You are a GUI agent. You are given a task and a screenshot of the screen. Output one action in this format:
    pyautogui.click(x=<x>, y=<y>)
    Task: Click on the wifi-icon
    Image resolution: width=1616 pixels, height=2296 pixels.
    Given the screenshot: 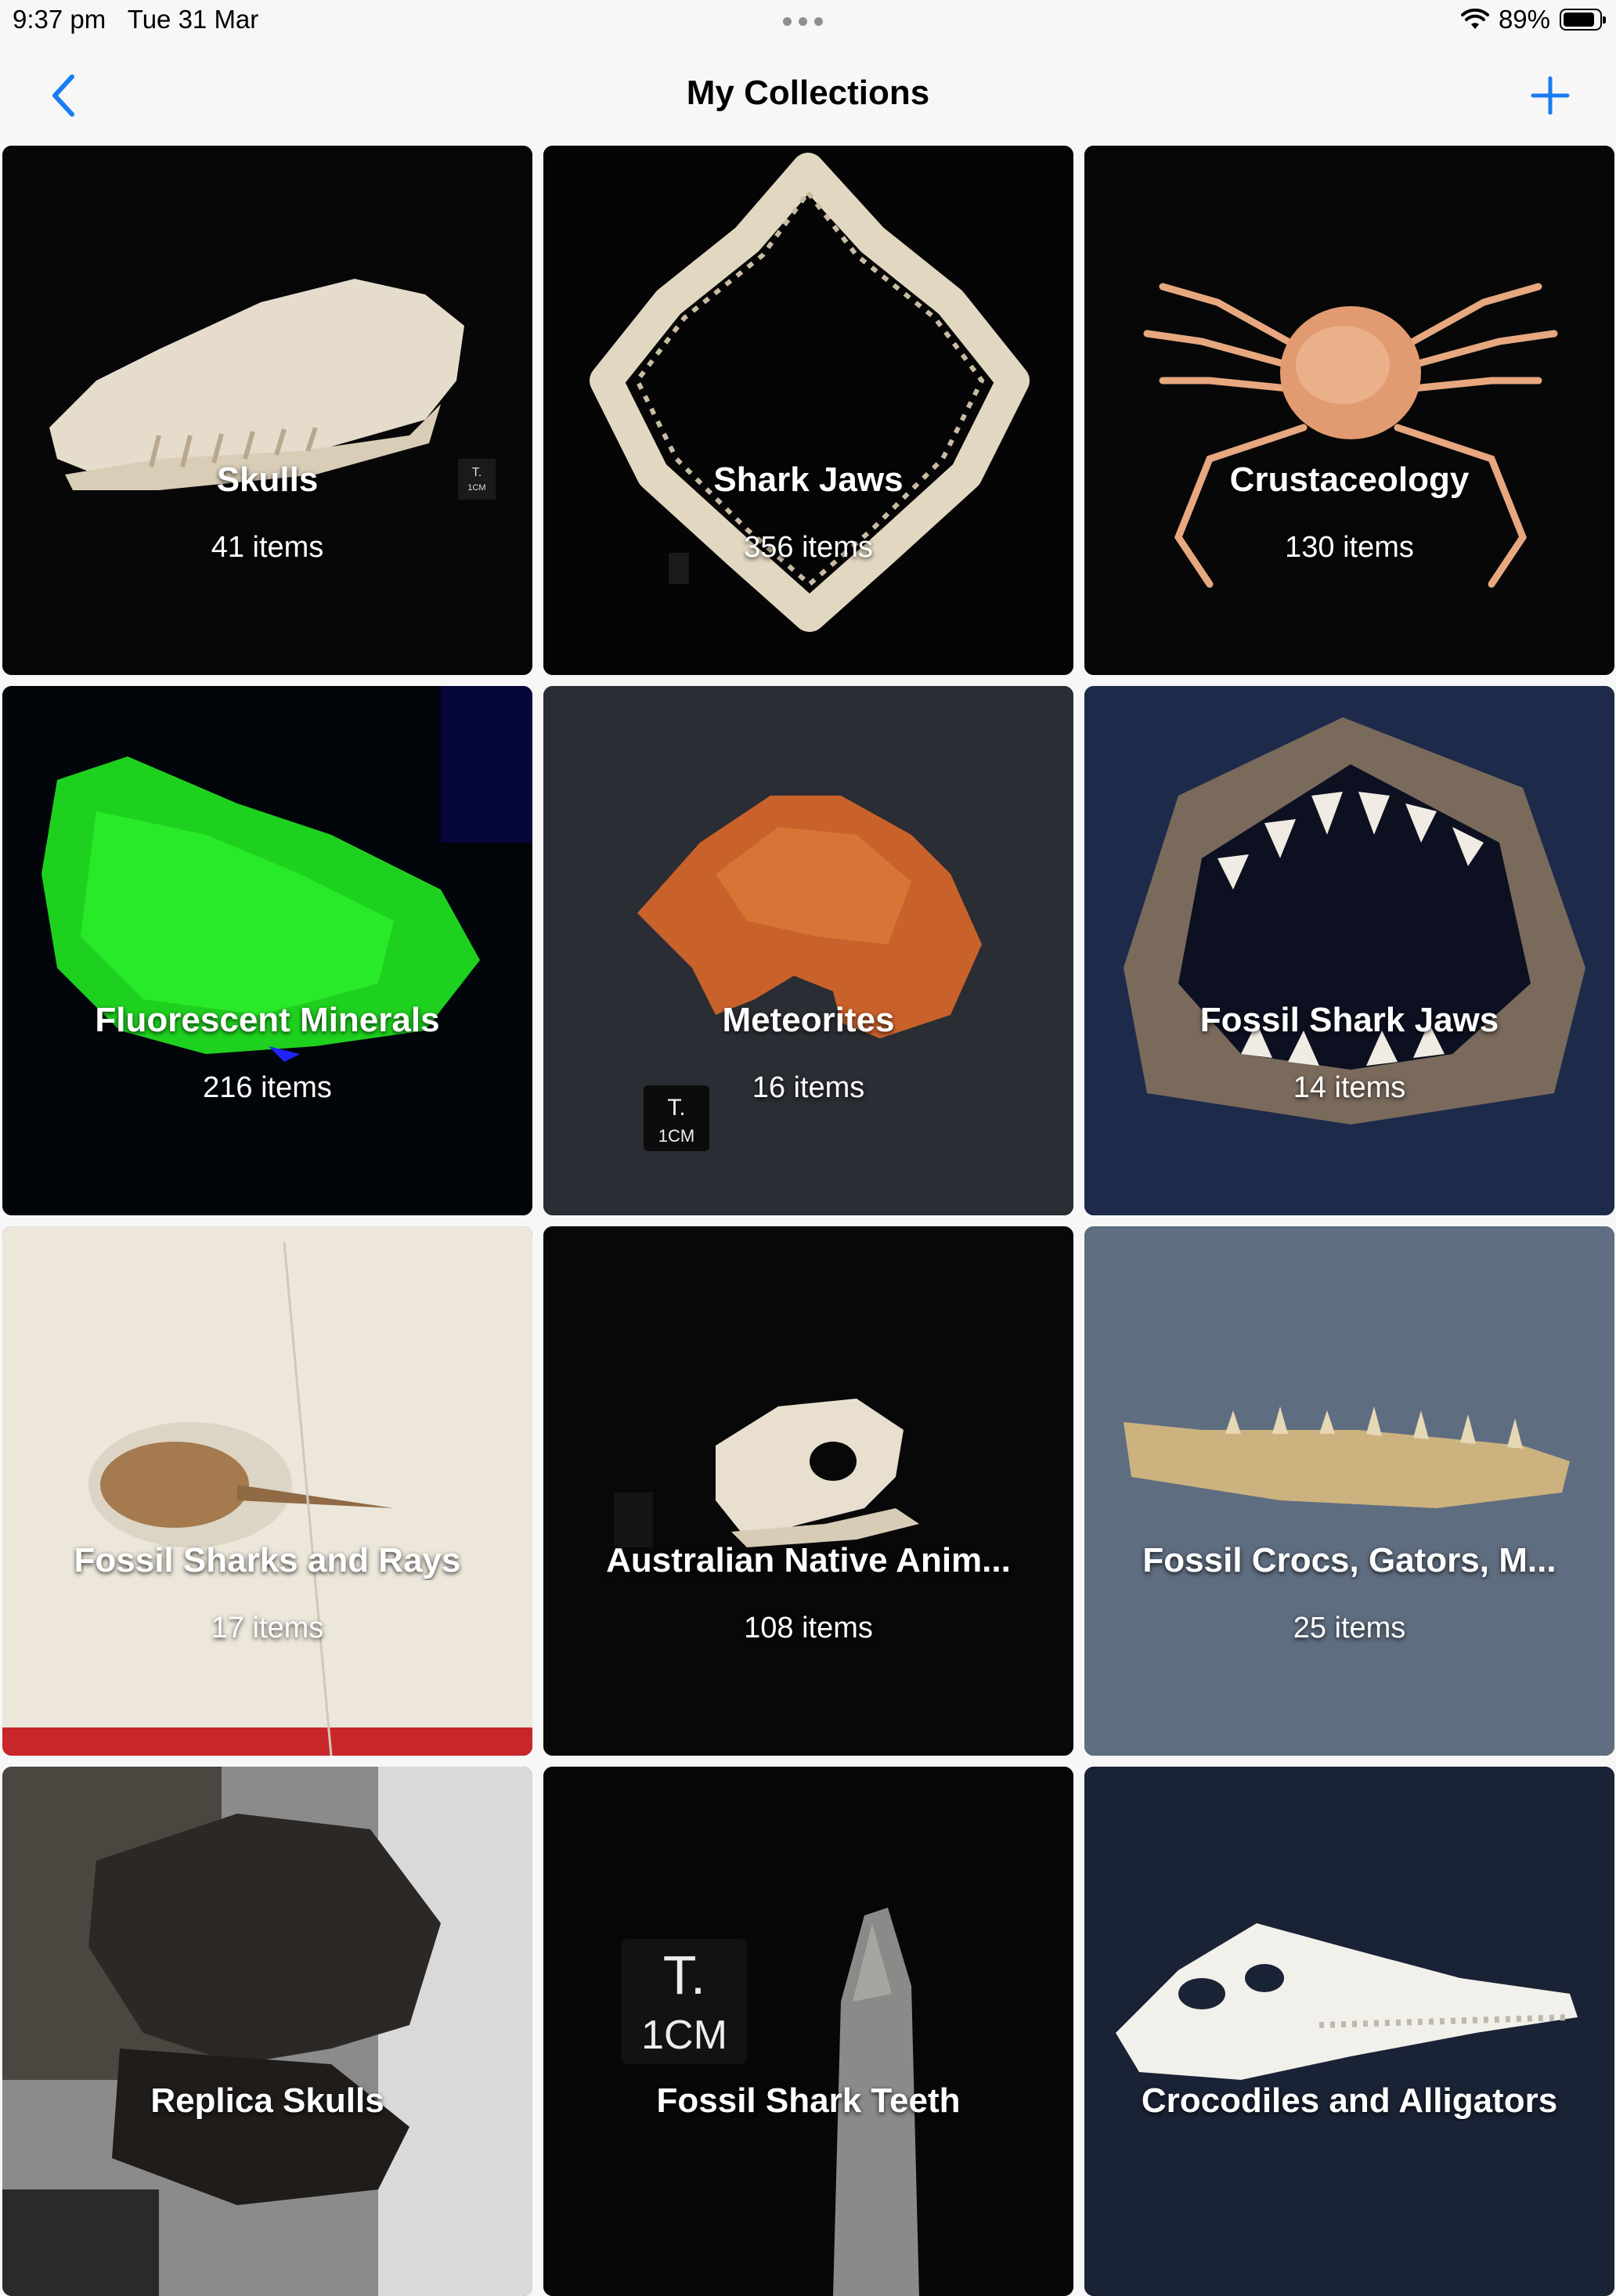 What is the action you would take?
    pyautogui.click(x=1474, y=19)
    